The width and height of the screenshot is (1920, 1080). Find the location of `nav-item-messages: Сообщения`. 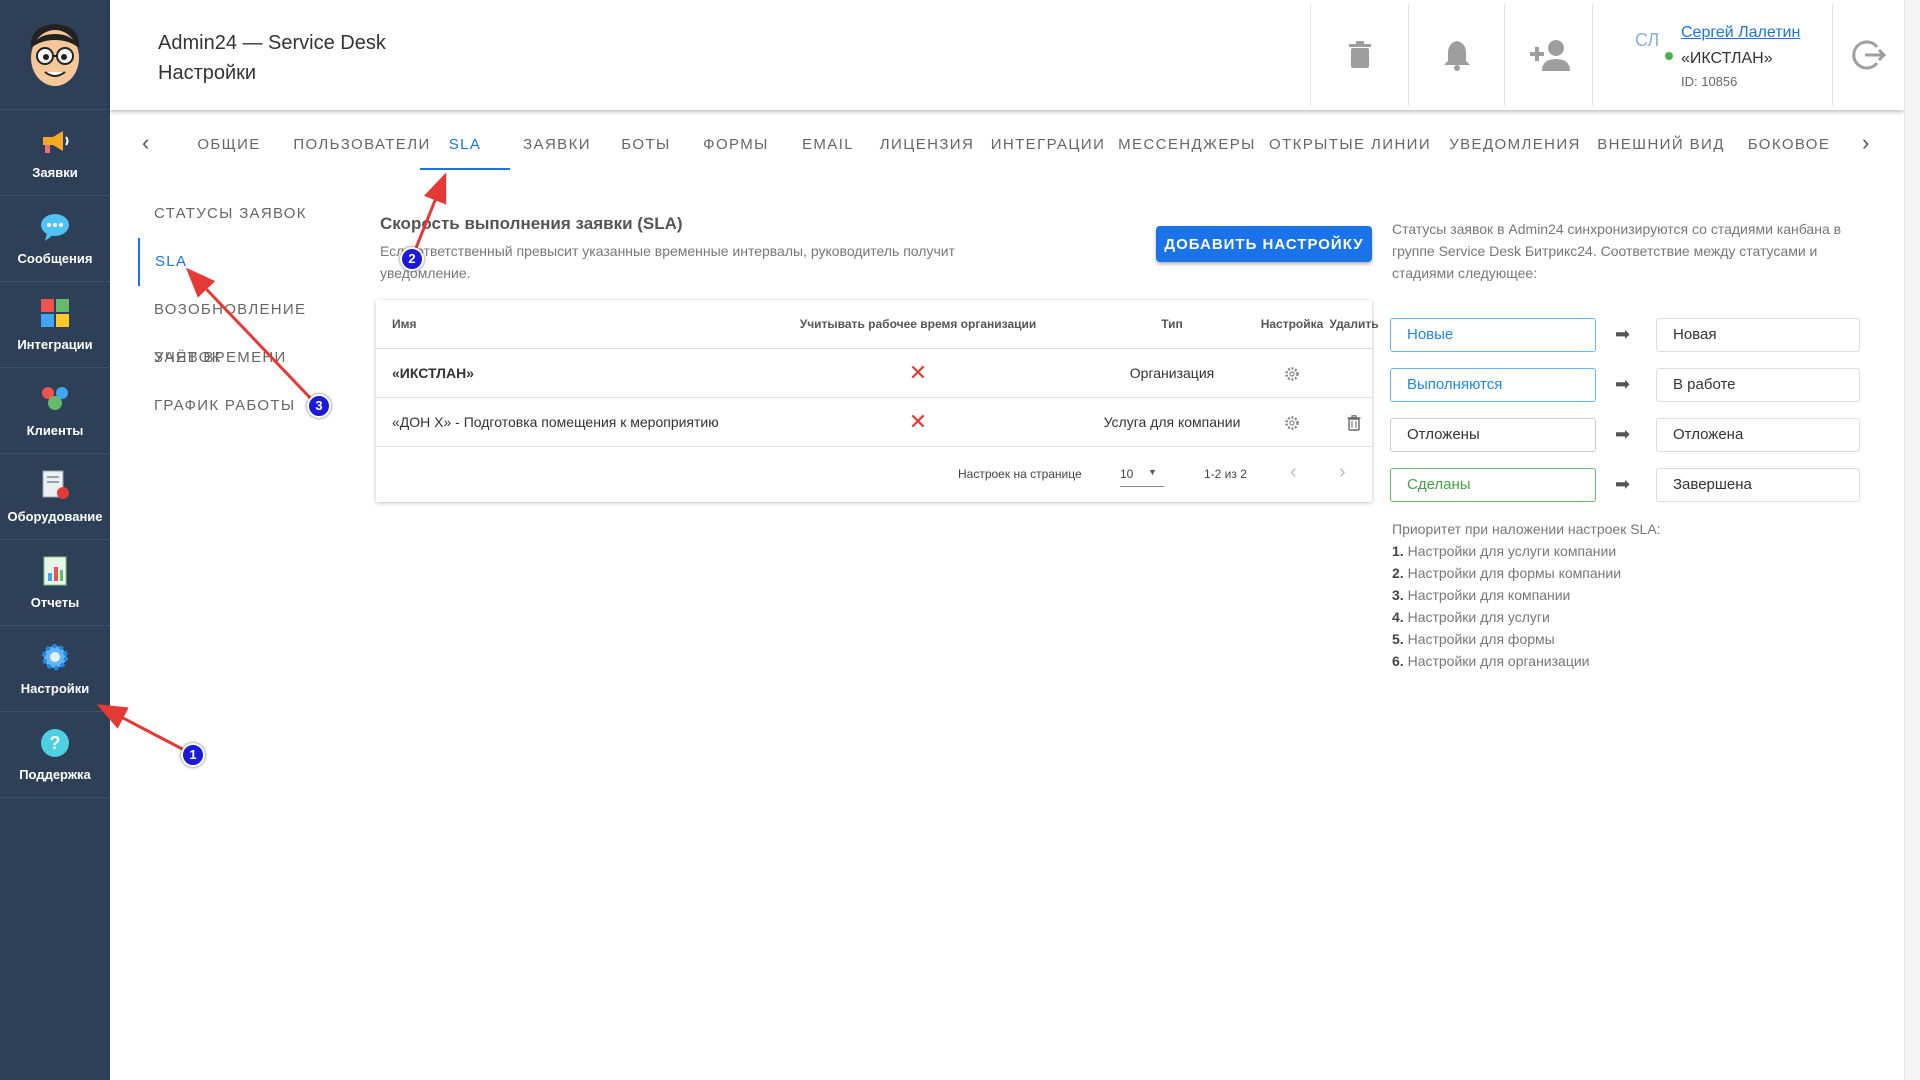

nav-item-messages: Сообщения is located at coordinates (55, 239).